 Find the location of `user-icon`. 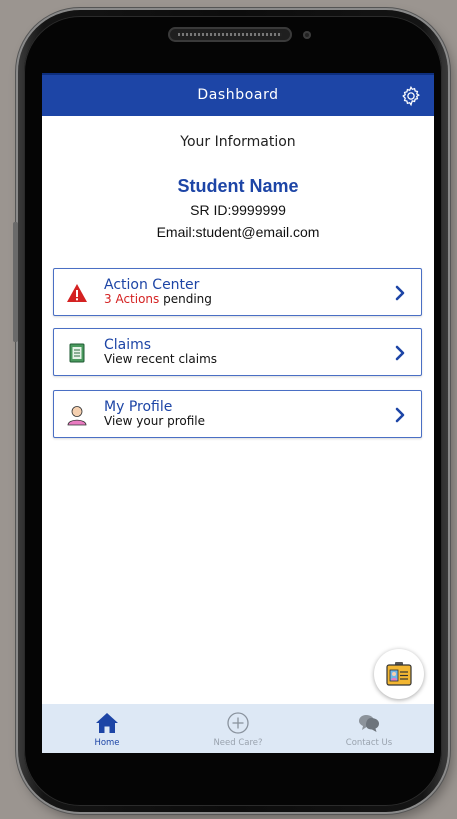

user-icon is located at coordinates (77, 416).